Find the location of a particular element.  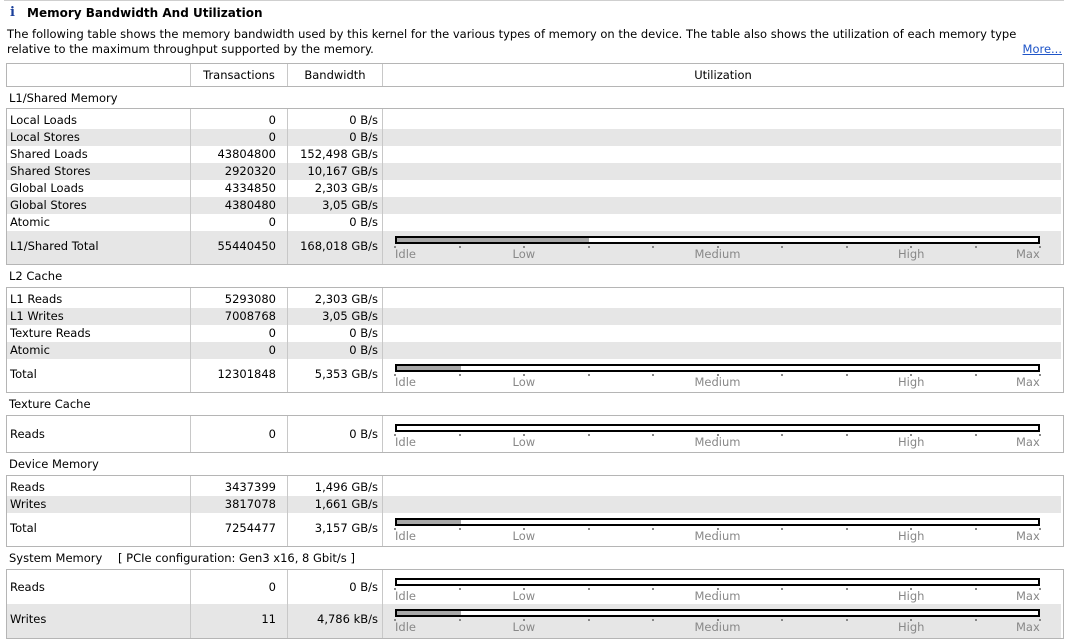

row-transactions: 4380480 is located at coordinates (250, 205).